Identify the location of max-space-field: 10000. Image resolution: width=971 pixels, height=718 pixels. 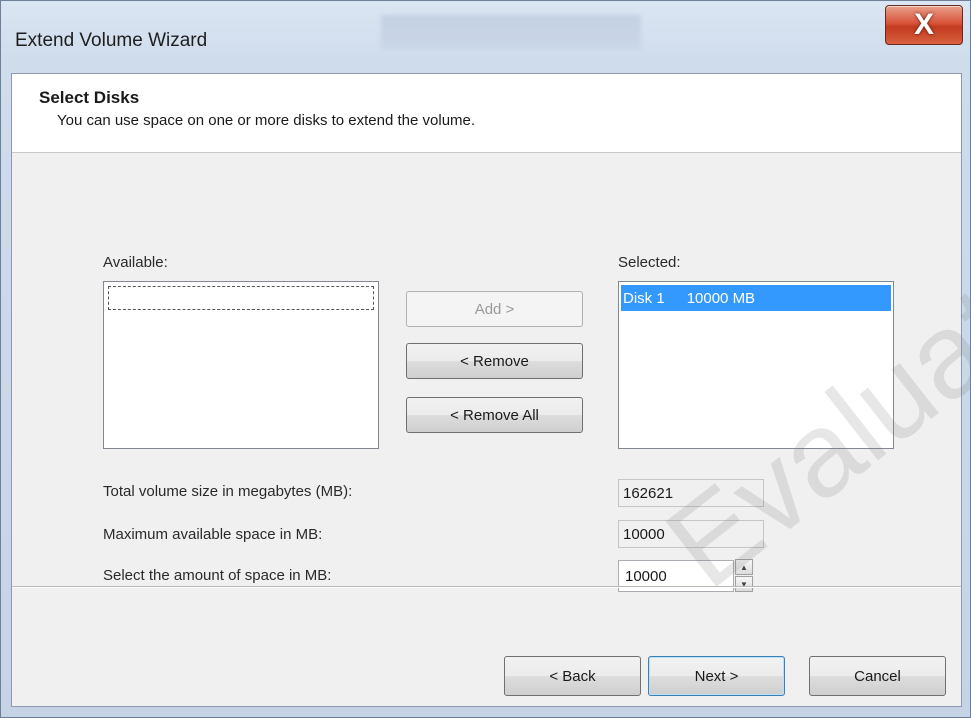
(691, 534).